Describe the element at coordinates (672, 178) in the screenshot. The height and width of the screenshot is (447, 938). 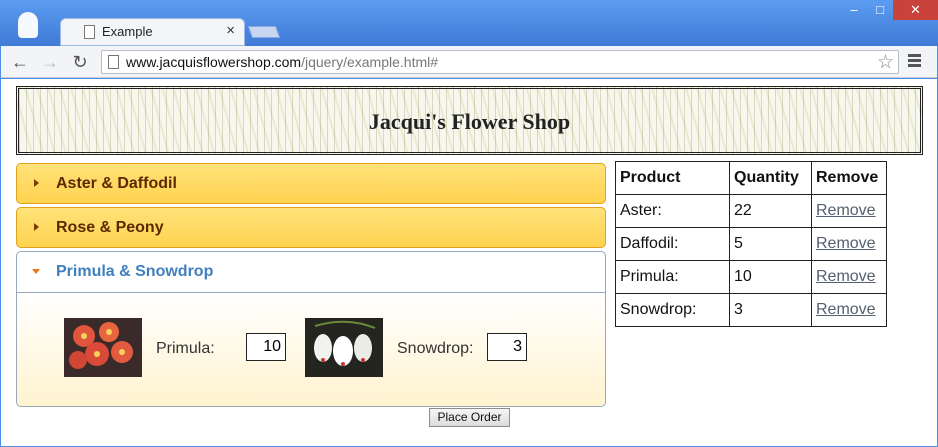
I see `column-header-product: Product` at that location.